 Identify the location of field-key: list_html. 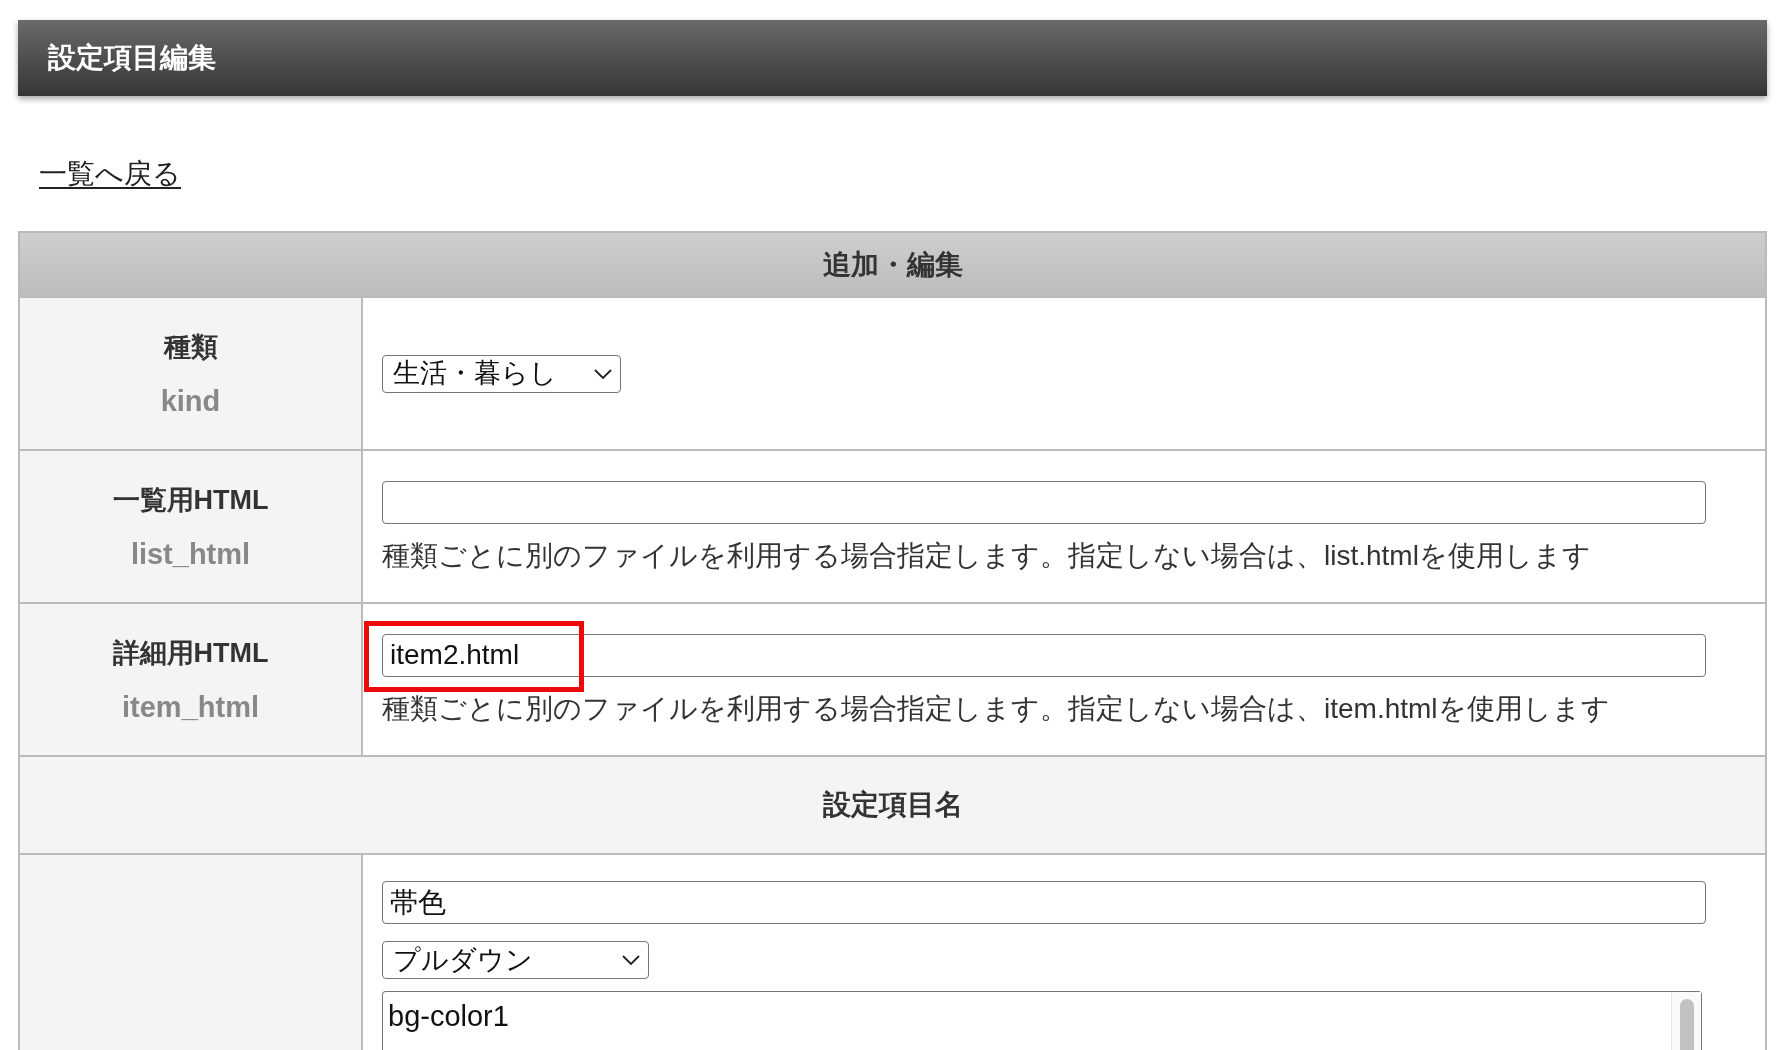
(190, 553).